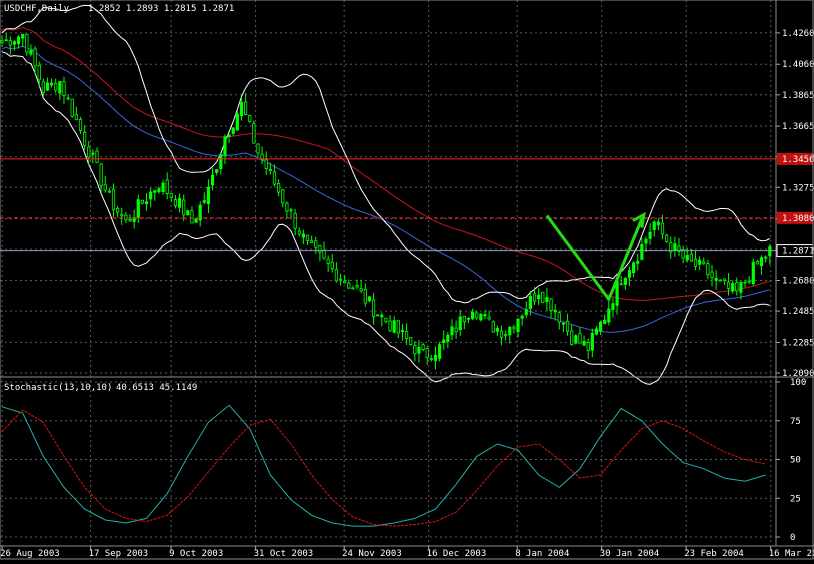 Image resolution: width=814 pixels, height=564 pixels. What do you see at coordinates (119, 9) in the screenshot?
I see `header-text: USDCHF,Daily 1.2852 1.2893 1.2815 1.2871` at bounding box center [119, 9].